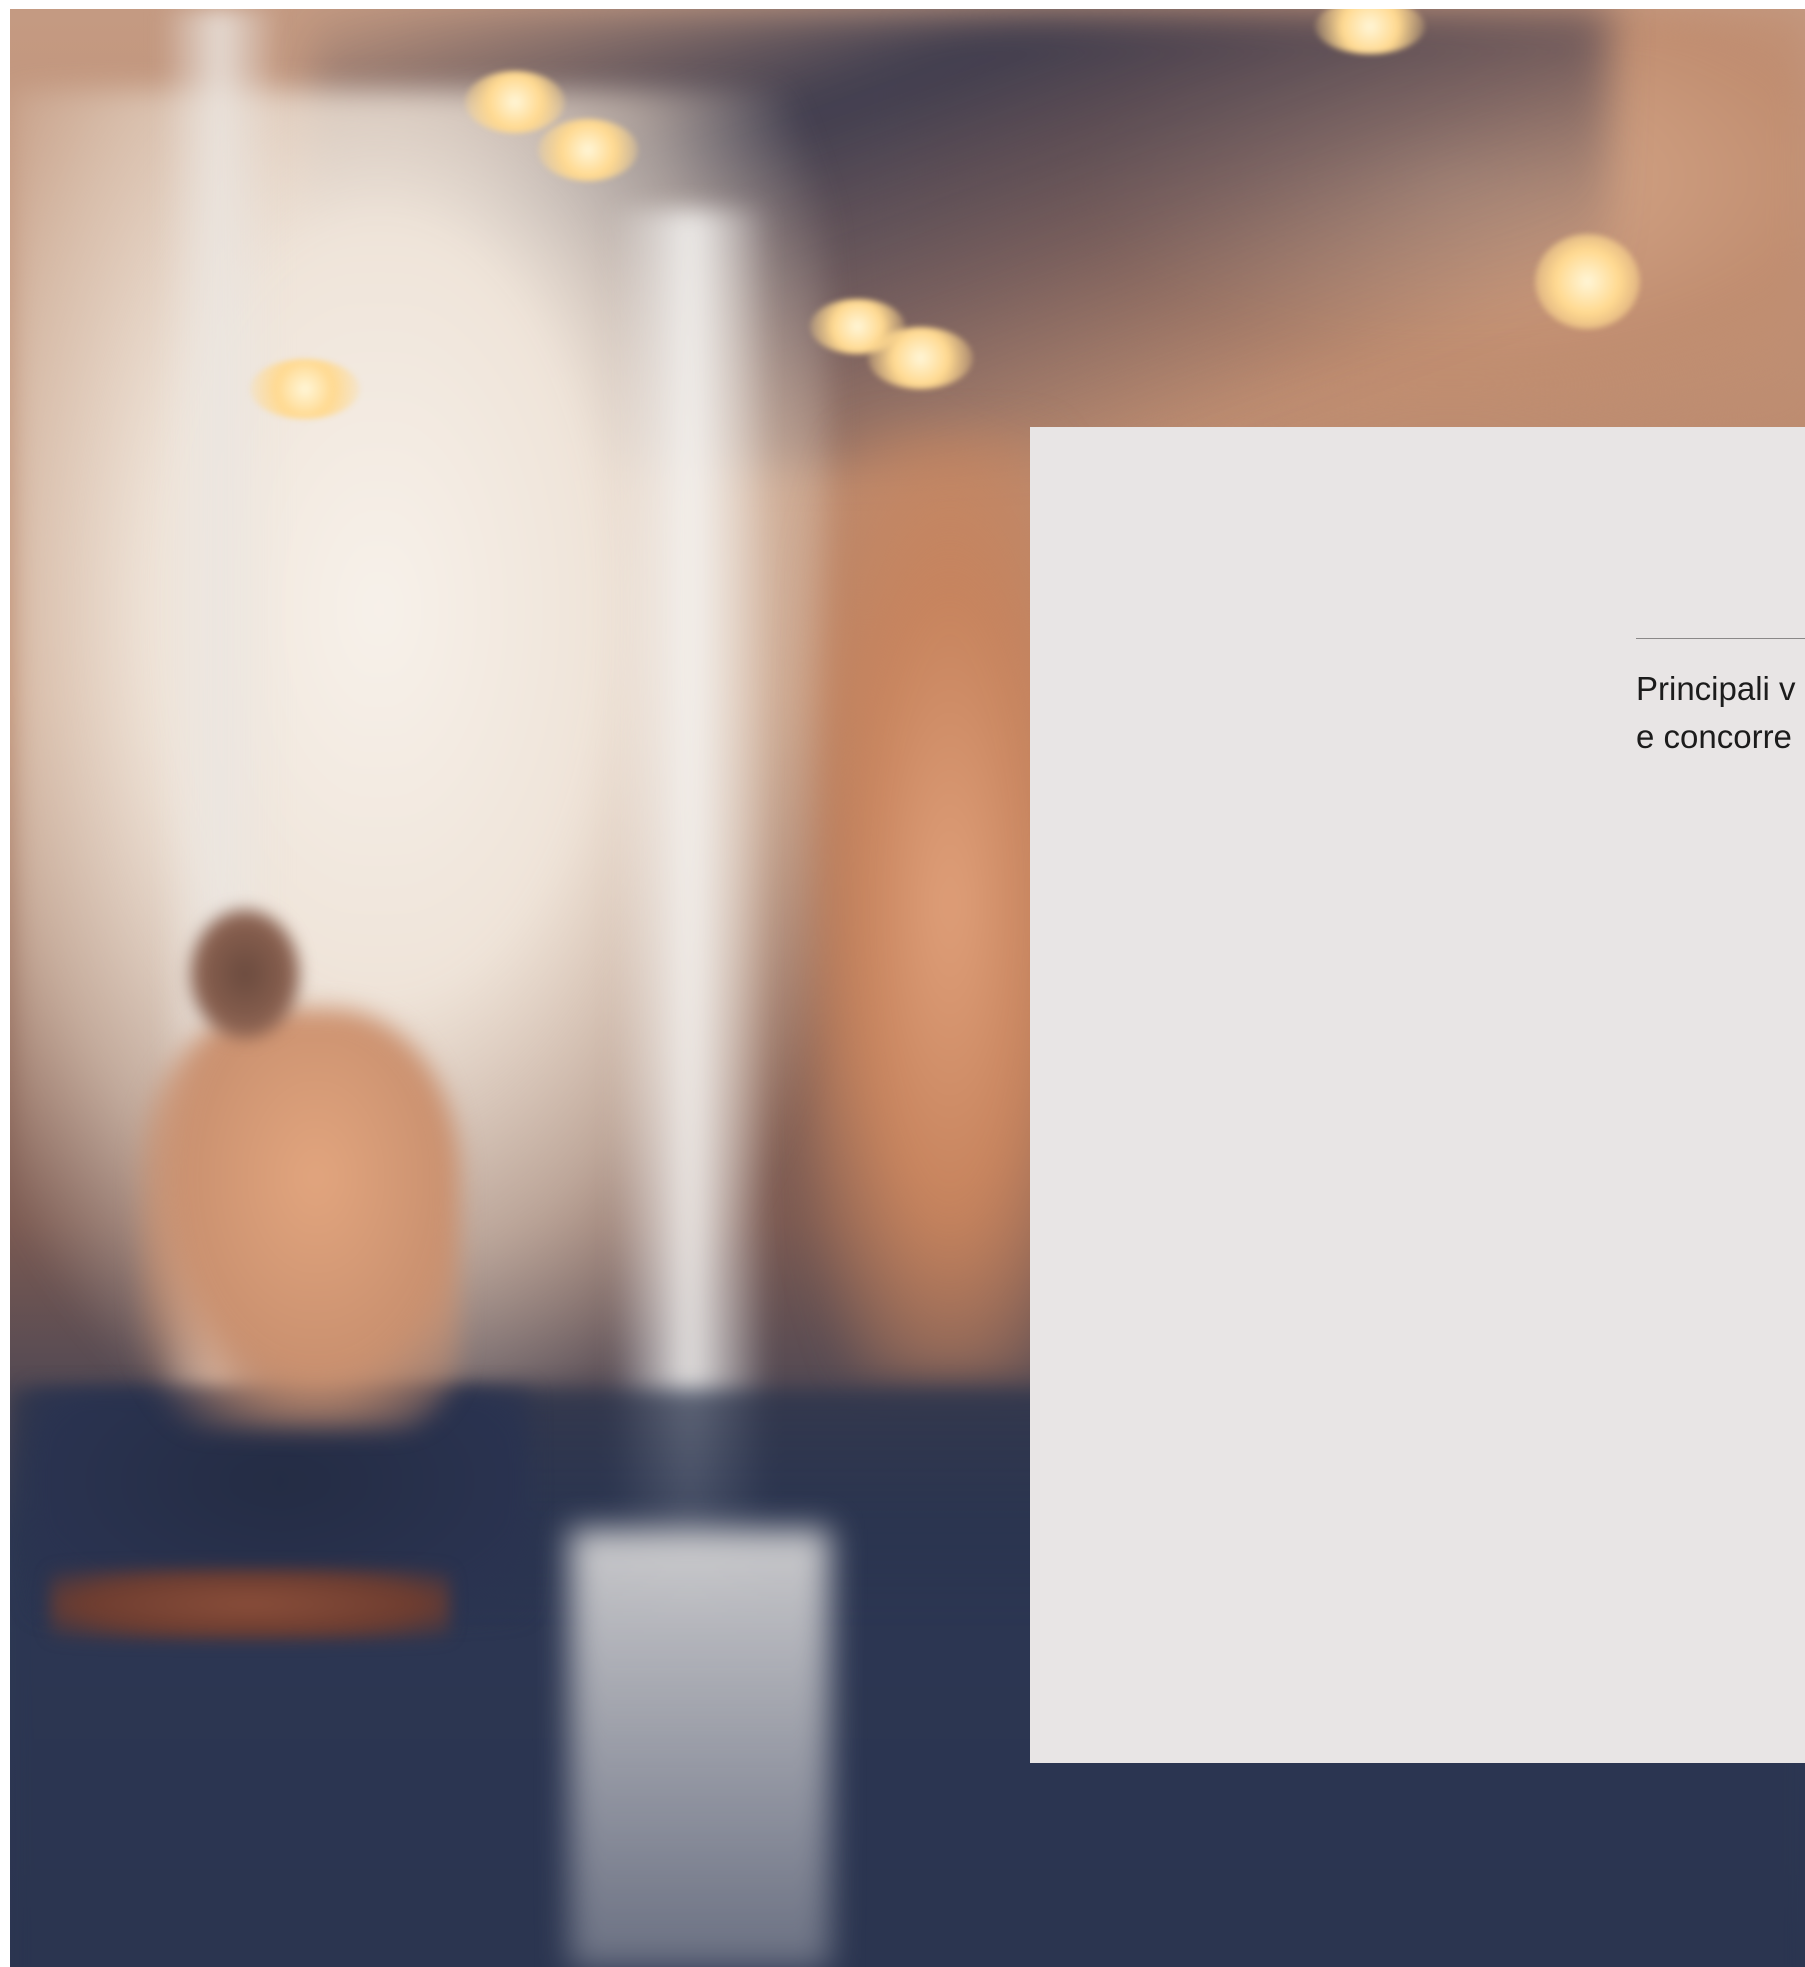 The height and width of the screenshot is (1967, 1805). What do you see at coordinates (1720, 713) in the screenshot?
I see `panel-heading: Principali v e concorre` at bounding box center [1720, 713].